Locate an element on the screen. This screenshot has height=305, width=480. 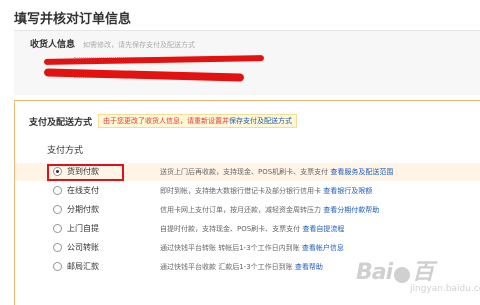
payment-option-installment: 分期付款 信用卡网上支付订单，按月还款，减轻资金周转压力 查看分期付款帮助 is located at coordinates (247, 210).